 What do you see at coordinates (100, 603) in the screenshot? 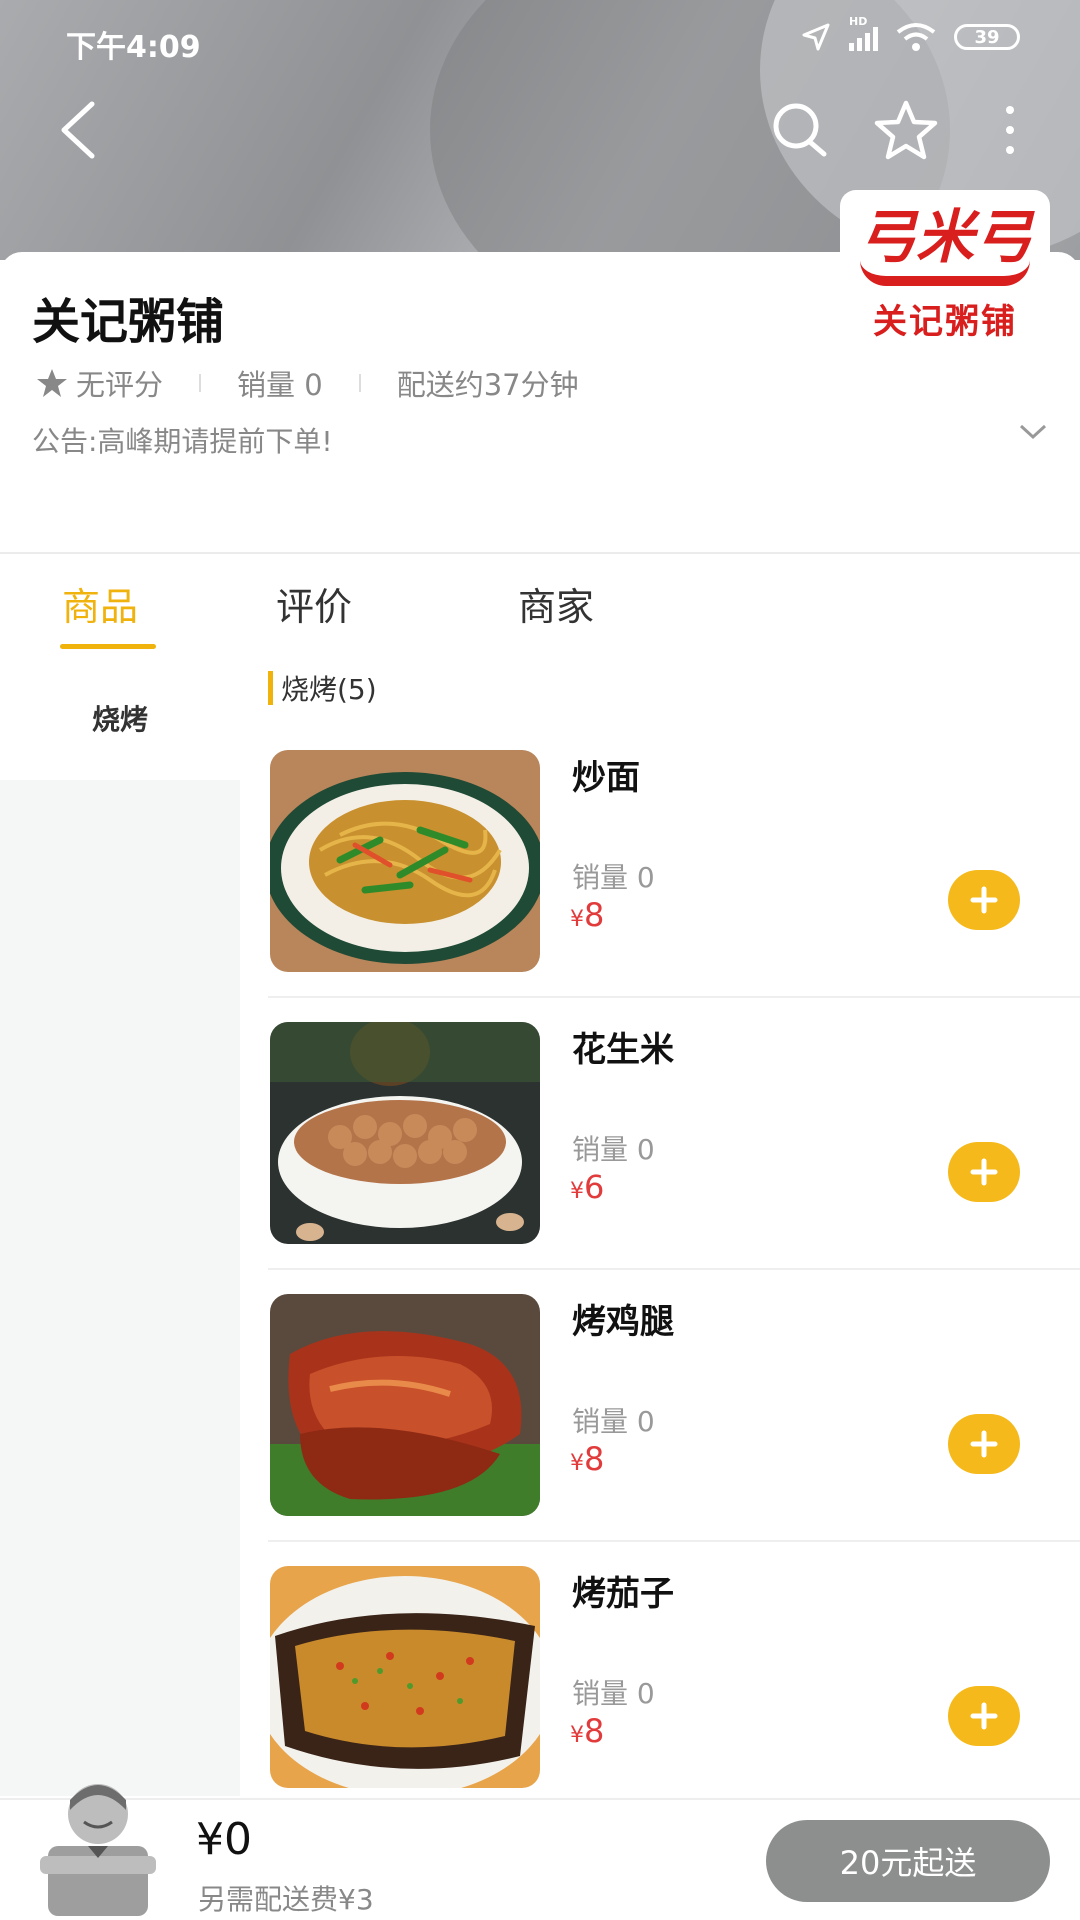
I see `tab-products: 商品` at bounding box center [100, 603].